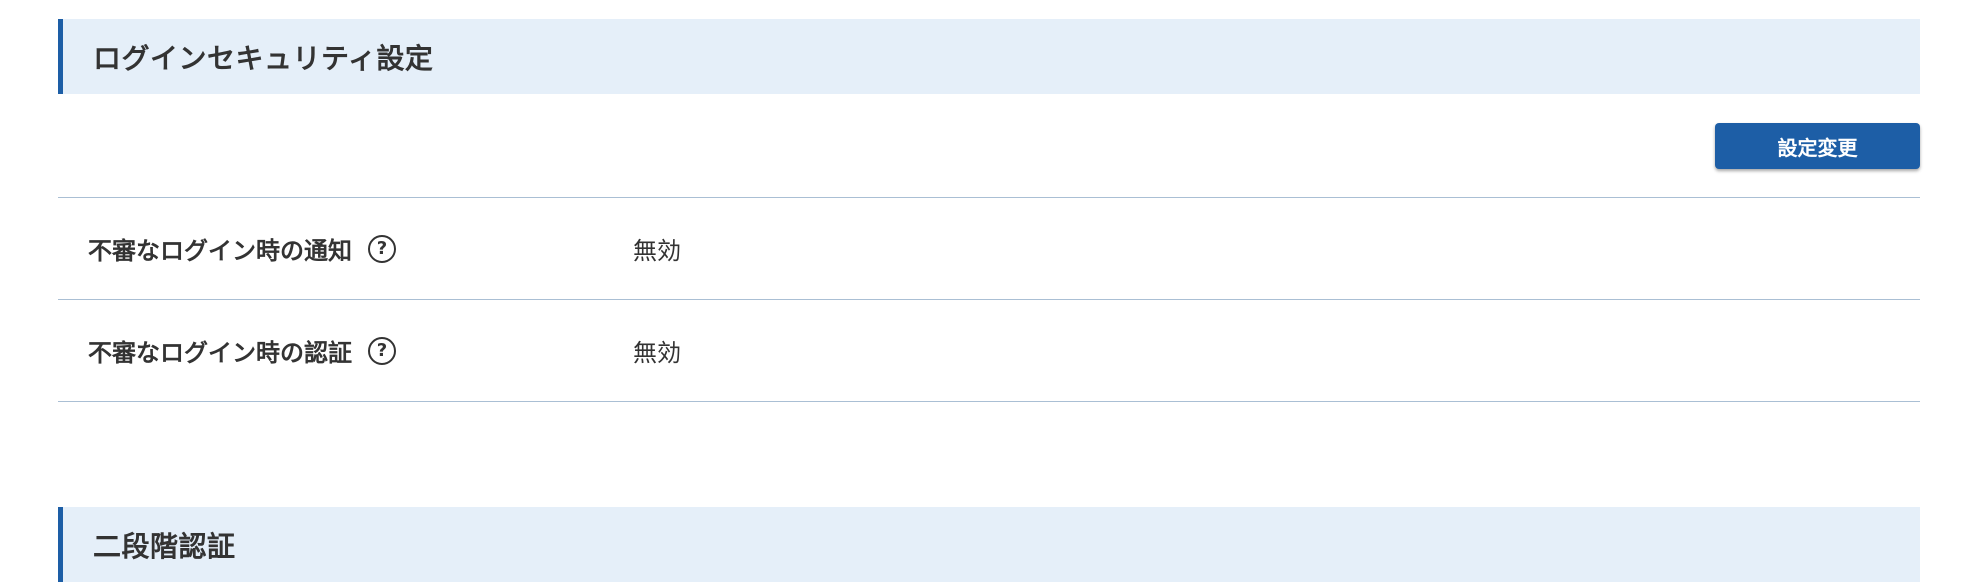 The width and height of the screenshot is (1986, 583). Describe the element at coordinates (220, 251) in the screenshot. I see `setting-label-text: 不審なログイン時の通知` at that location.